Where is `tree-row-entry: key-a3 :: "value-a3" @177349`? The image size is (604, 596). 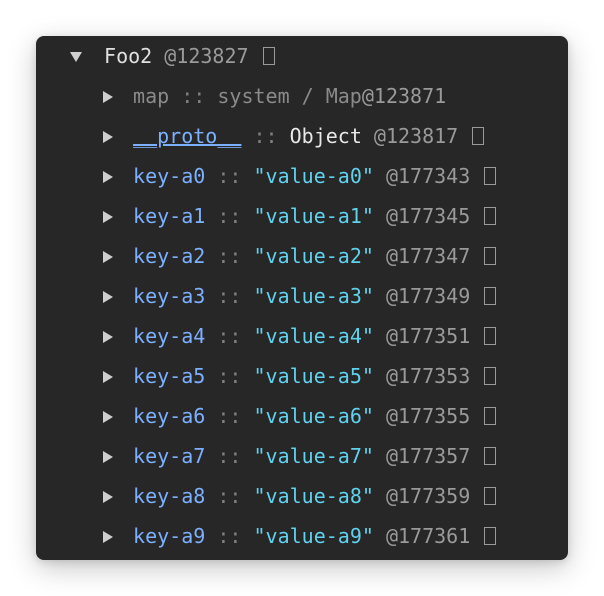 tree-row-entry: key-a3 :: "value-a3" @177349 is located at coordinates (300, 296).